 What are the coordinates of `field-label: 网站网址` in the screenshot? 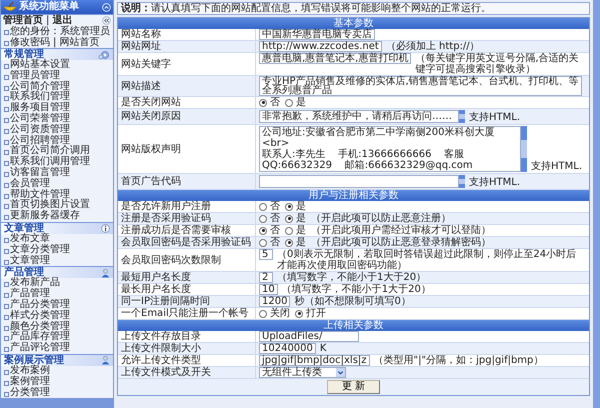 It's located at (141, 46).